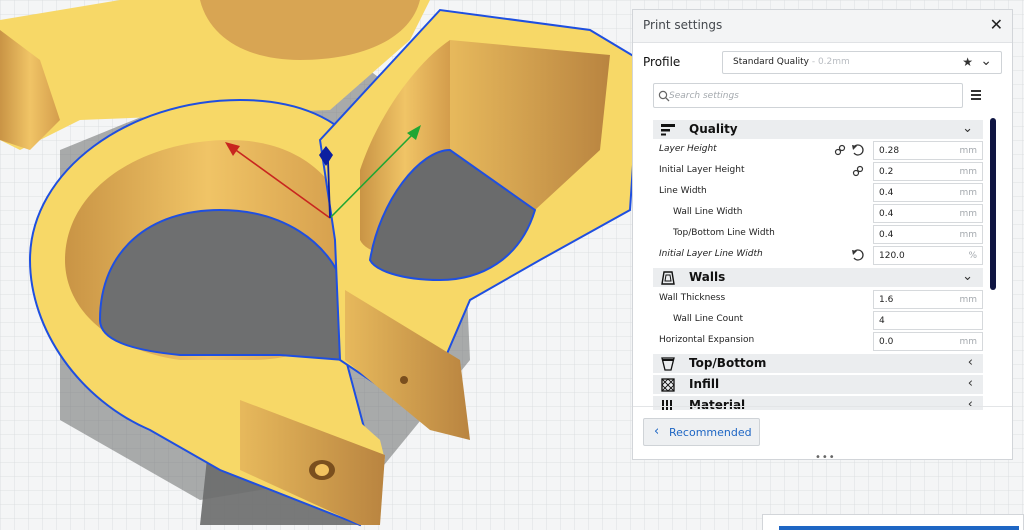  I want to click on setting-row-wall-line-count: Wall Line Count 4, so click(818, 320).